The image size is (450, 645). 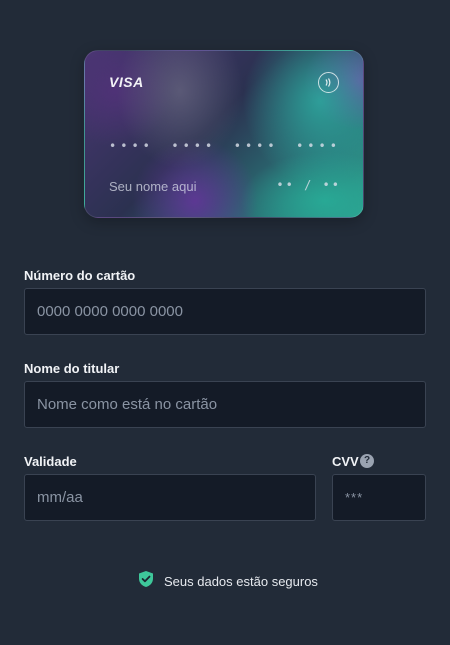 What do you see at coordinates (225, 311) in the screenshot?
I see `card-number-input` at bounding box center [225, 311].